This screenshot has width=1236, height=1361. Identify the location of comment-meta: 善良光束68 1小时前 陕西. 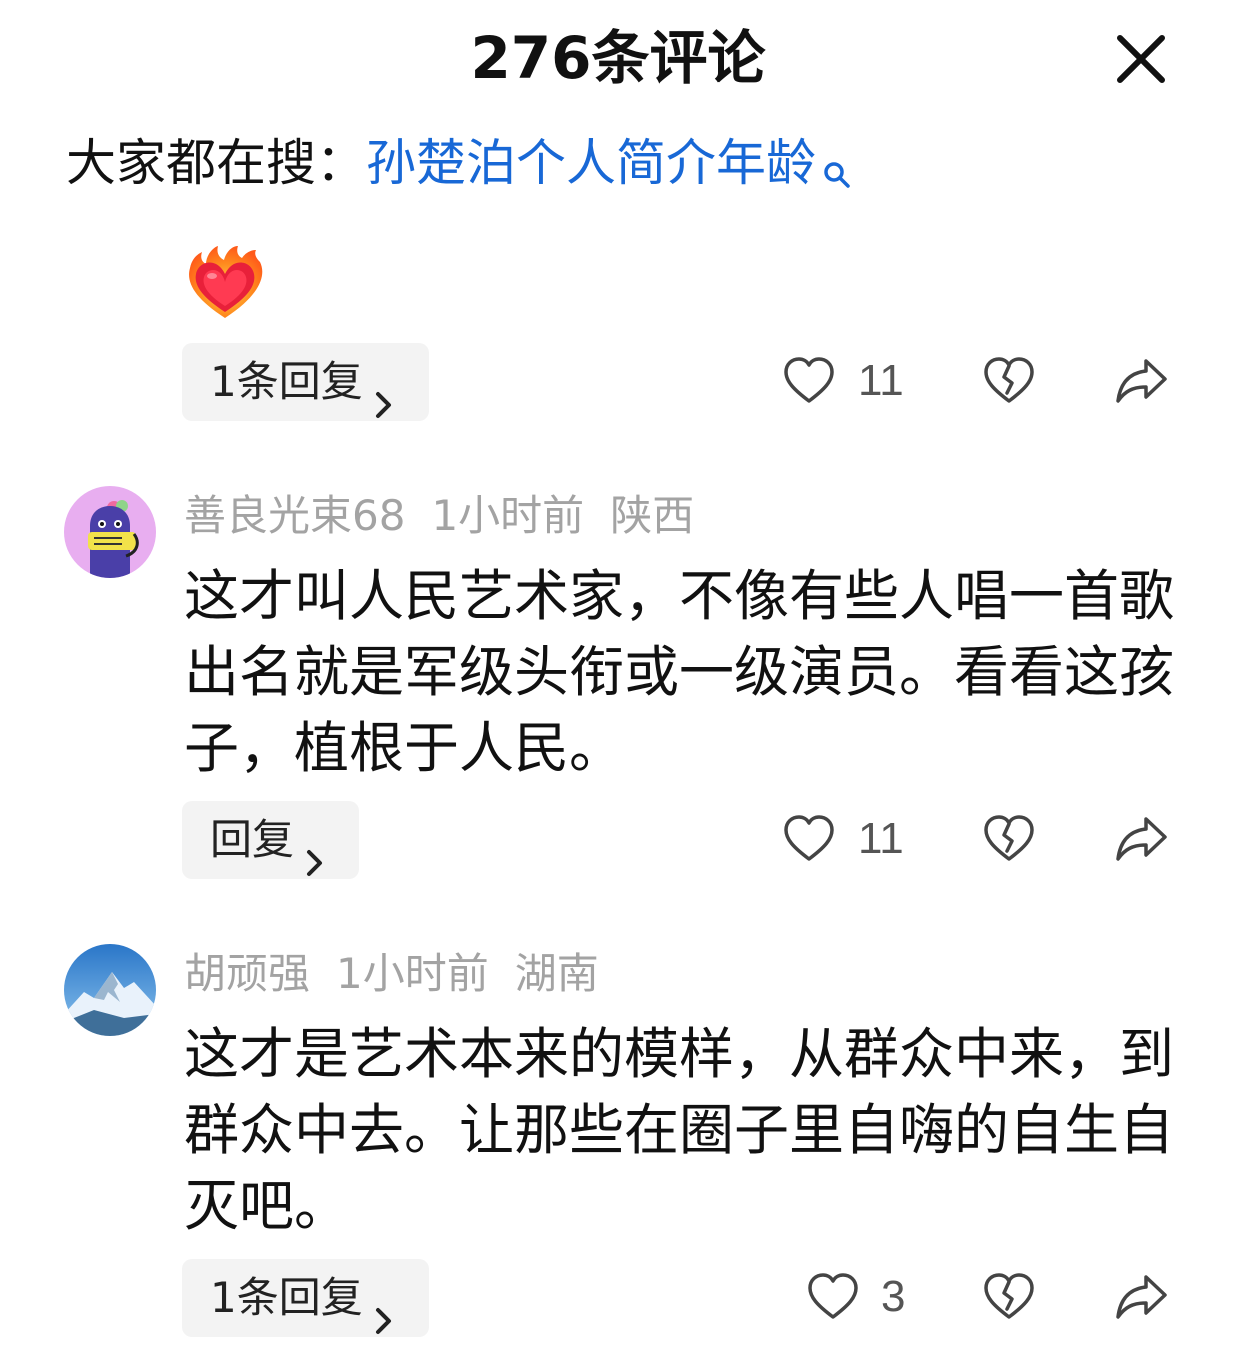
(452, 516).